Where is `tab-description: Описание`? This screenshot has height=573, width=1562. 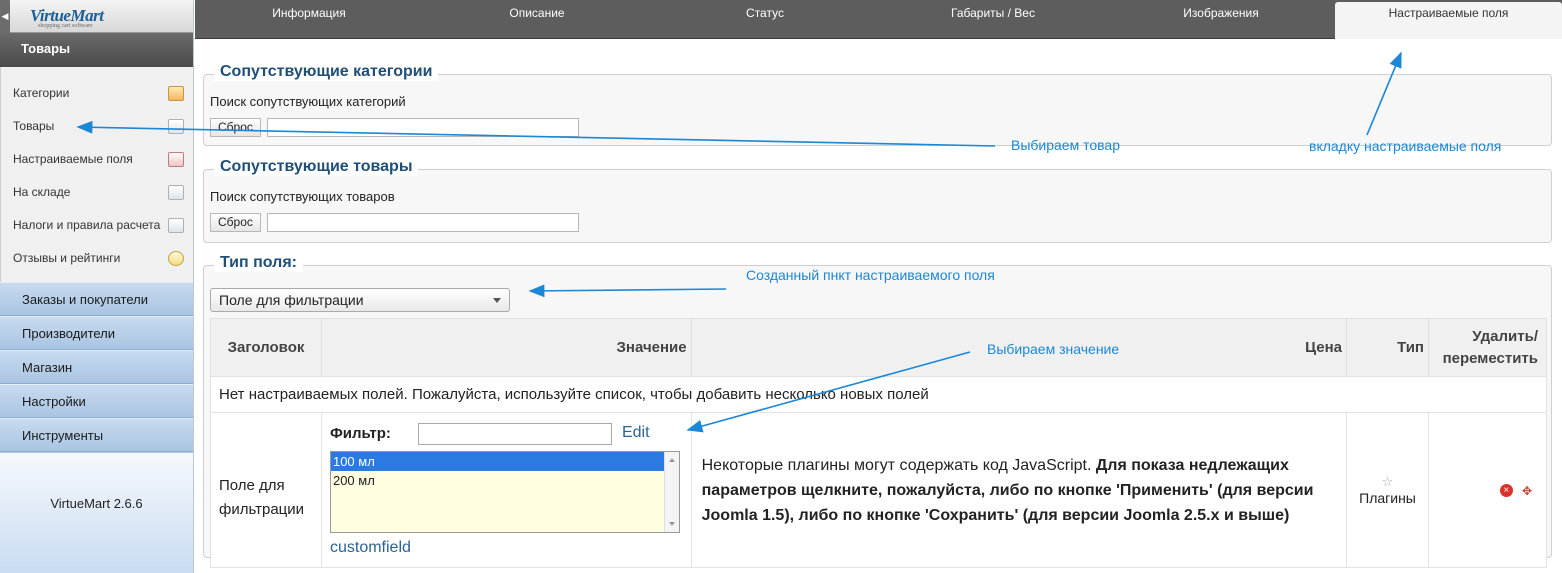 tab-description: Описание is located at coordinates (537, 19).